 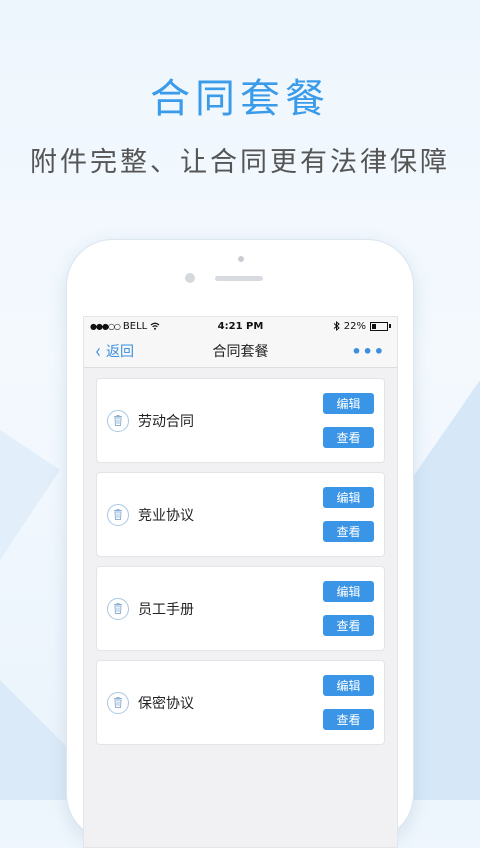 I want to click on list-item: 员工手册 编辑 查看, so click(x=240, y=608).